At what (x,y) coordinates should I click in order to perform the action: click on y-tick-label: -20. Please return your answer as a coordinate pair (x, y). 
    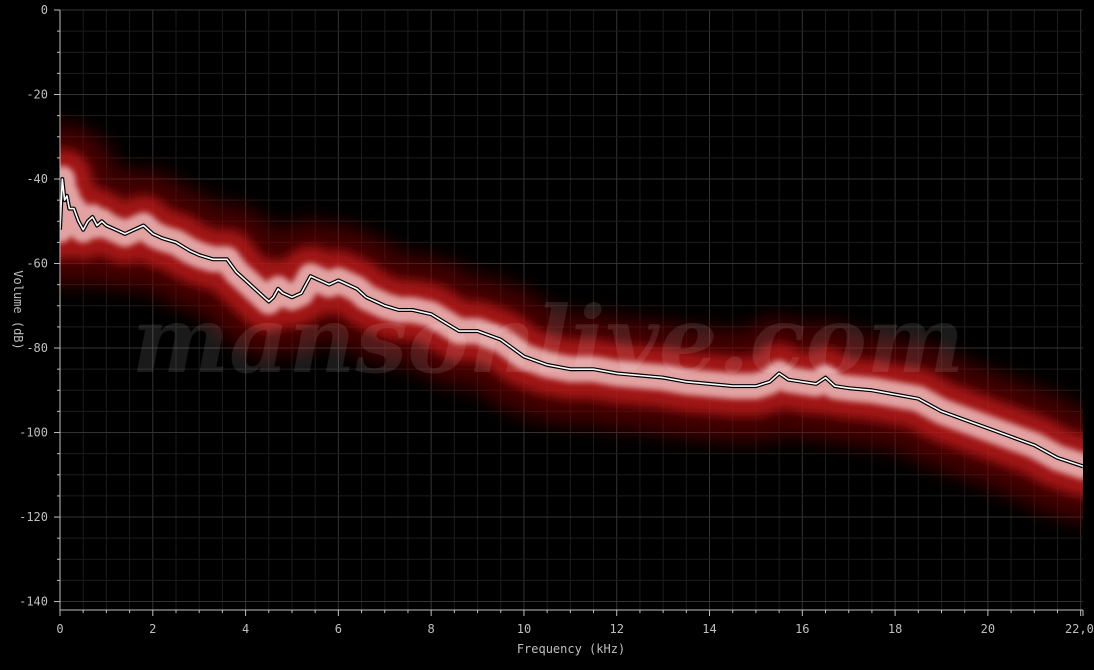
    Looking at the image, I should click on (37, 95).